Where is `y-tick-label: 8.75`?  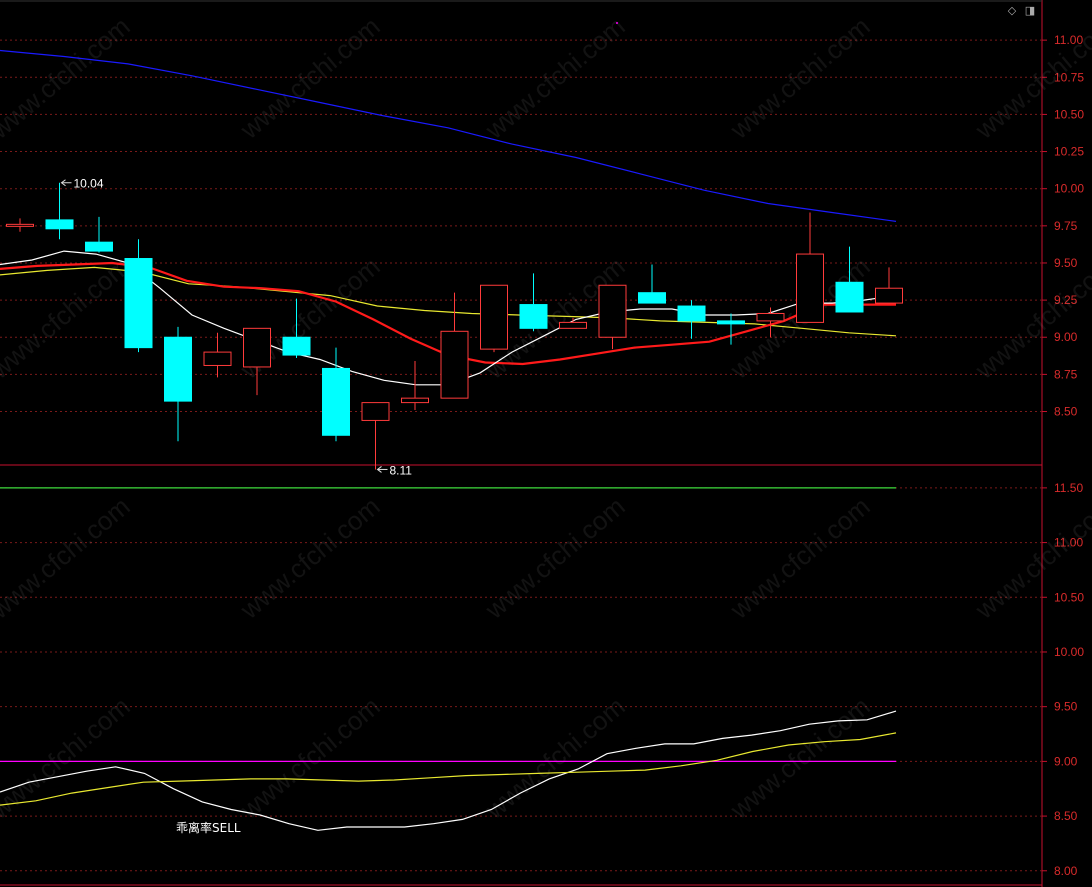 y-tick-label: 8.75 is located at coordinates (1066, 374).